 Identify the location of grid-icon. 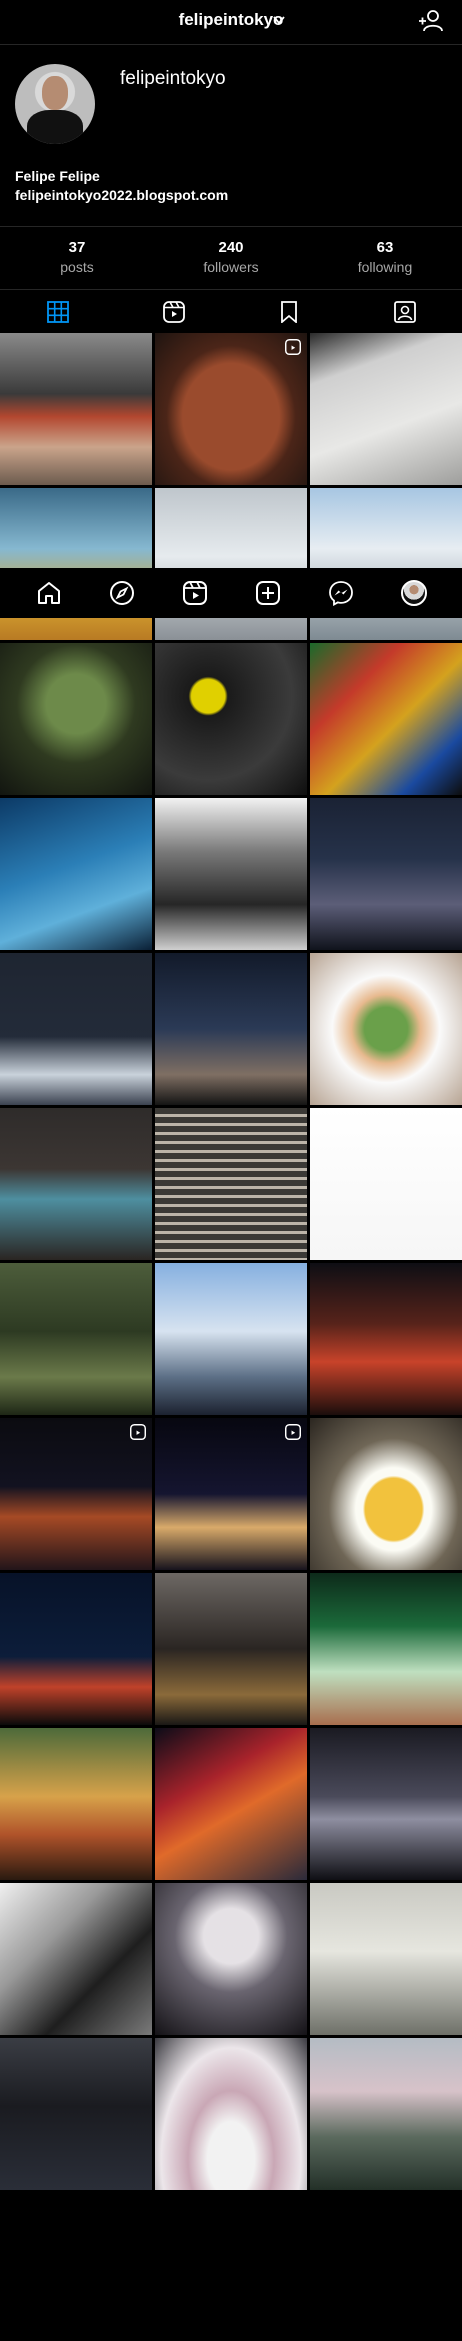
(58, 312).